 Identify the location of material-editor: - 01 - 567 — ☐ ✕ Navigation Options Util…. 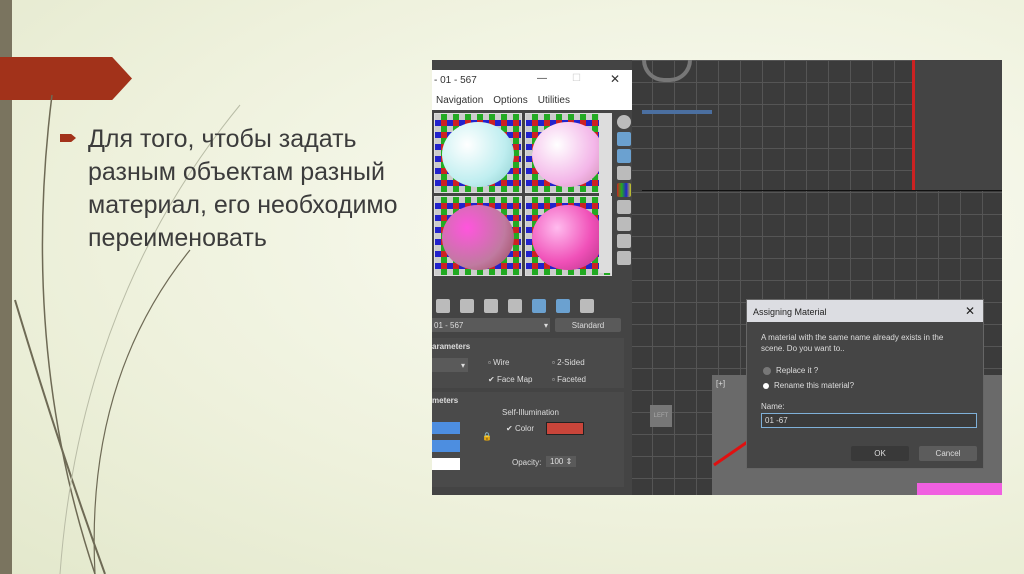
(532, 277).